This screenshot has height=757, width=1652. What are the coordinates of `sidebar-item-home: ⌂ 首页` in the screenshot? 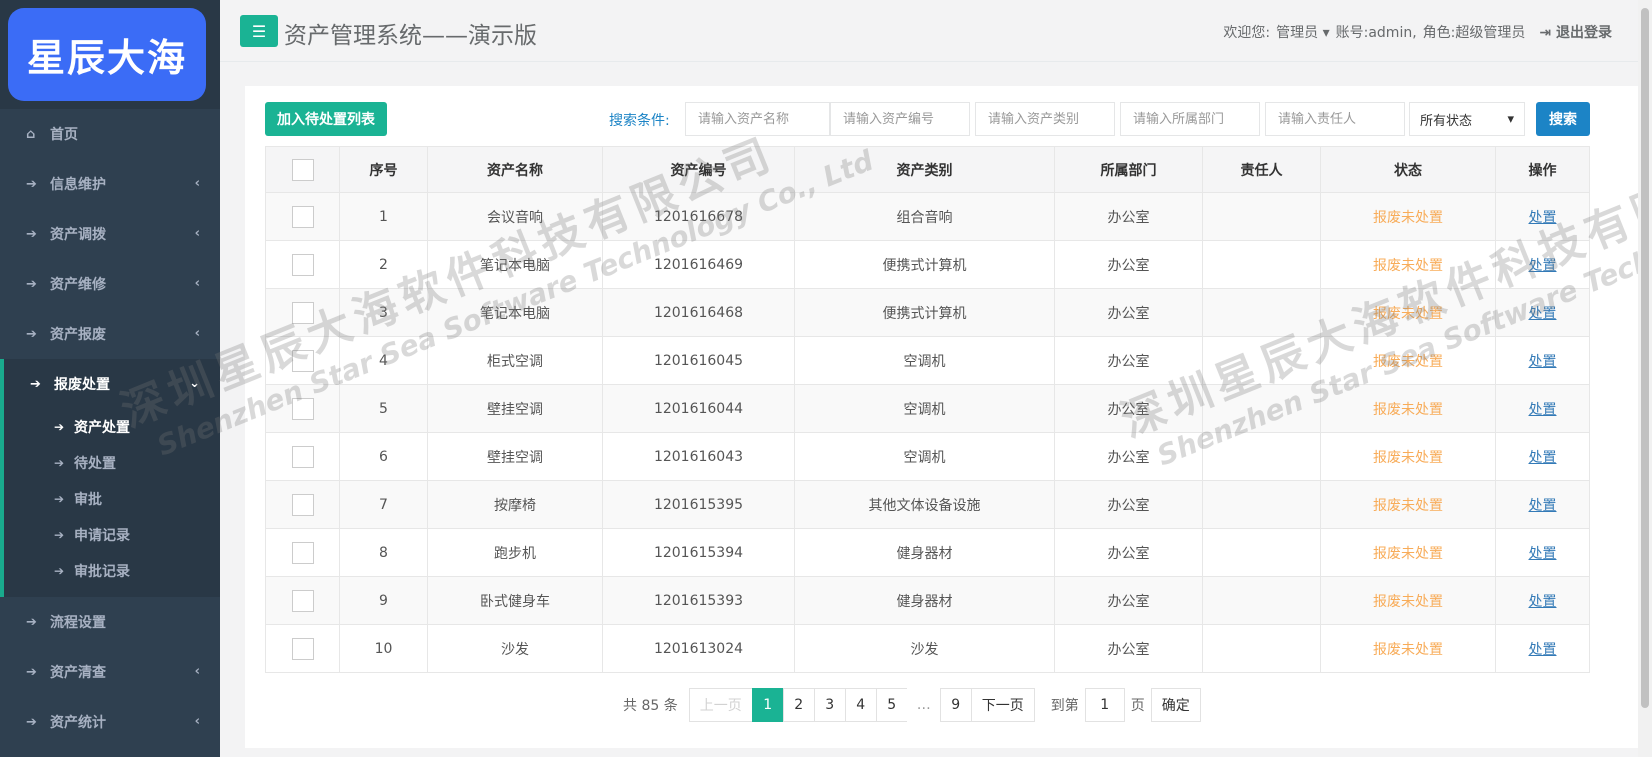 It's located at (110, 134).